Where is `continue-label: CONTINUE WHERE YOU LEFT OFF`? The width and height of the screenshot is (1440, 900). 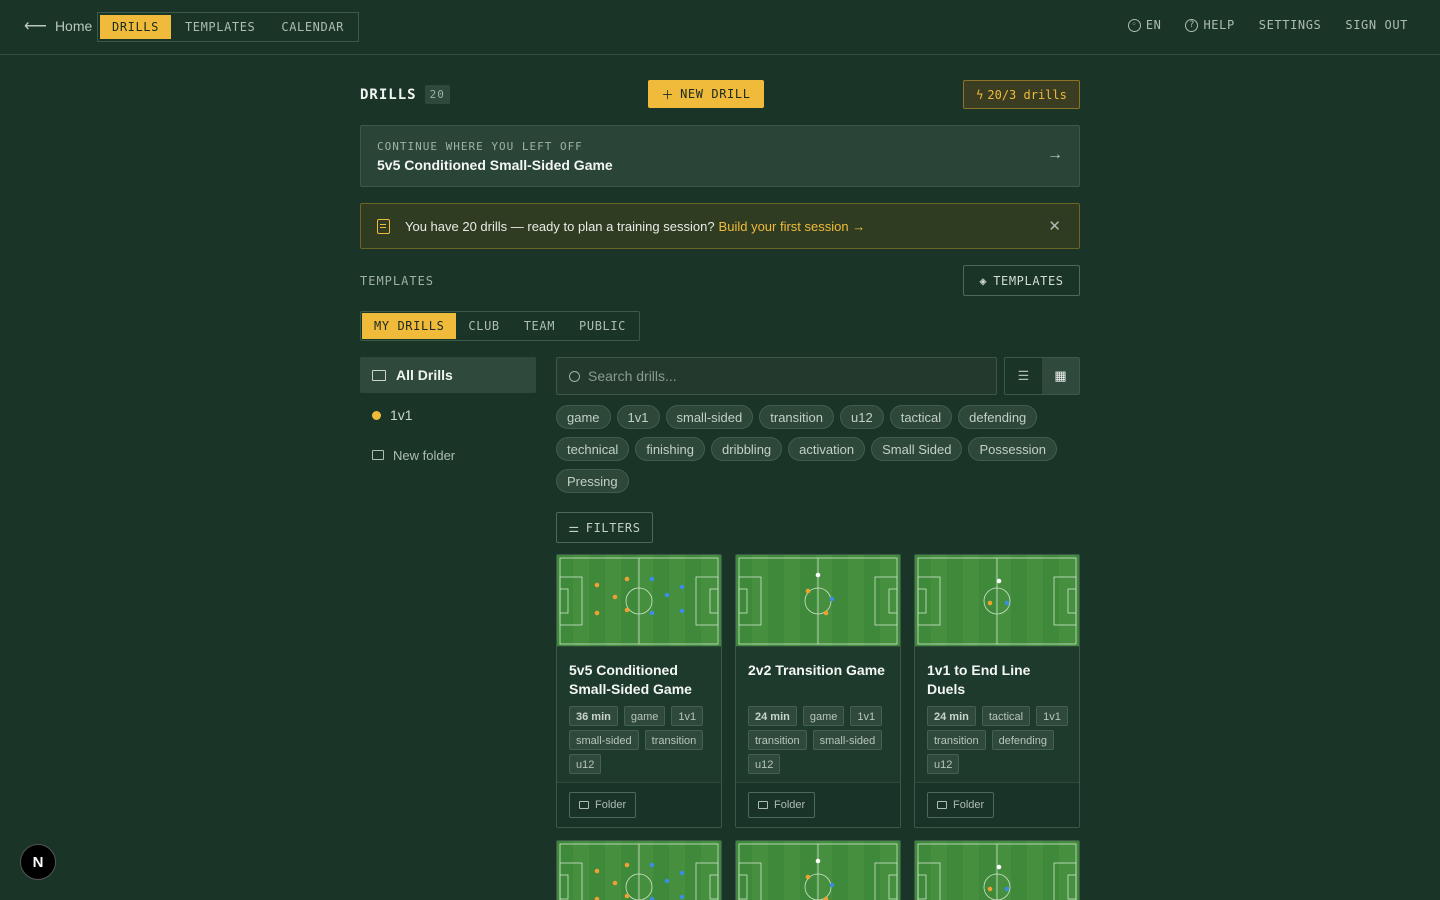
continue-label: CONTINUE WHERE YOU LEFT OFF is located at coordinates (480, 146).